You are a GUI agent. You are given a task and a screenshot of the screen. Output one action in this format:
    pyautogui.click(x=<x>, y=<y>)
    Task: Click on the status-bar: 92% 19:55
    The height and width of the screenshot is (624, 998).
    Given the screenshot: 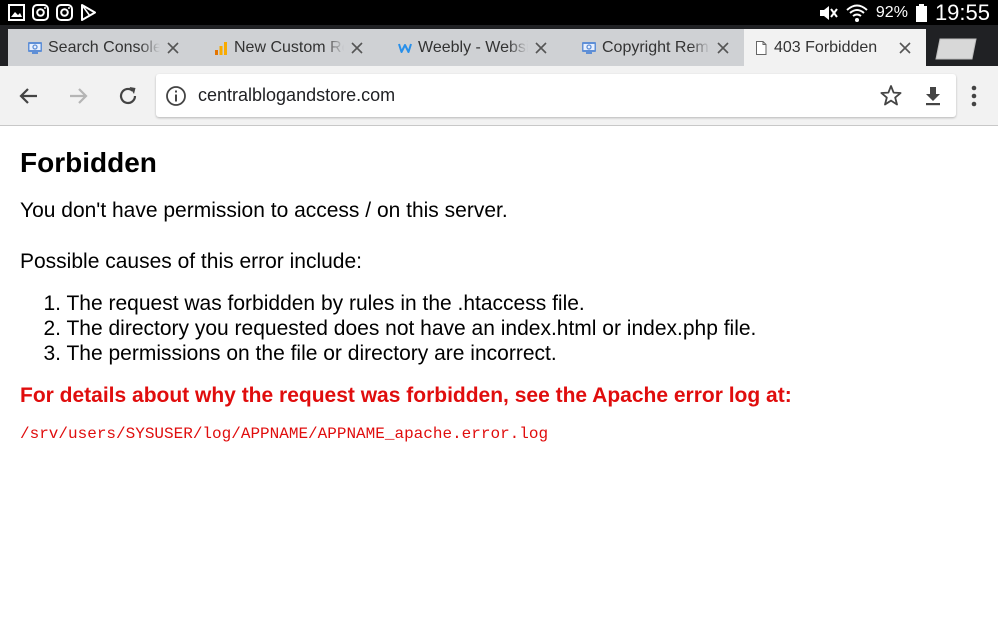 What is the action you would take?
    pyautogui.click(x=499, y=12)
    